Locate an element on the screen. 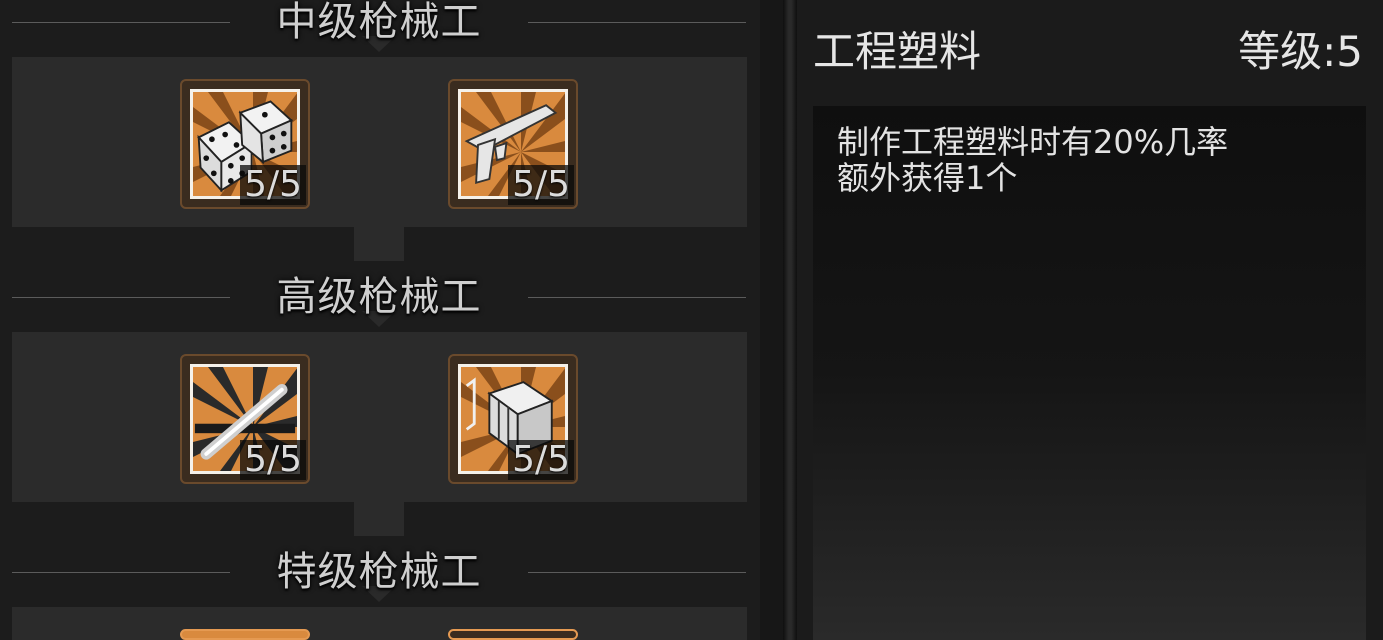 This screenshot has width=1383, height=640. tier-header-advanced: 高级枪械工 is located at coordinates (380, 298).